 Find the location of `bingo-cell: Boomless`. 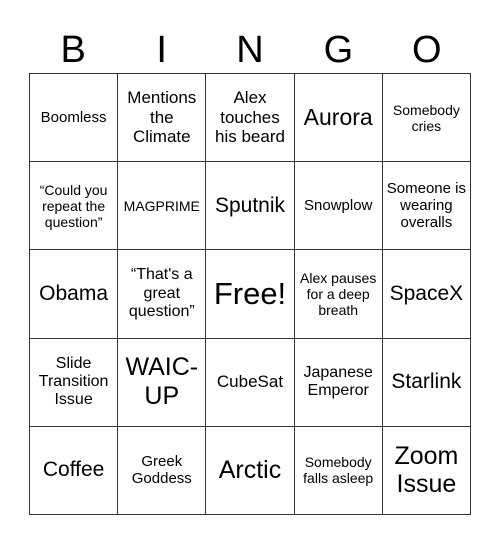

bingo-cell: Boomless is located at coordinates (74, 118).